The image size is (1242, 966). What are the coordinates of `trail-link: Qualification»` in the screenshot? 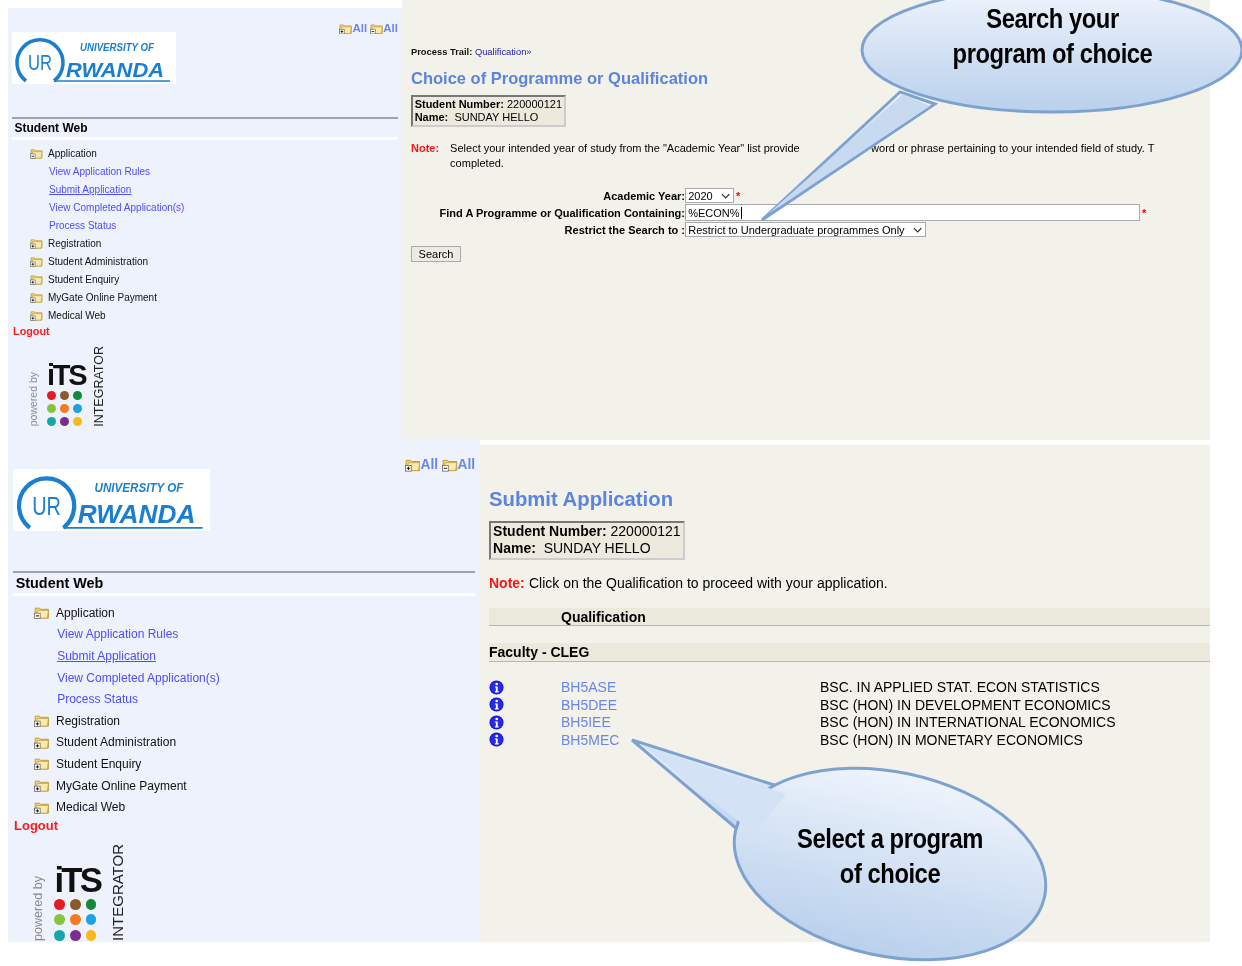 It's located at (503, 52).